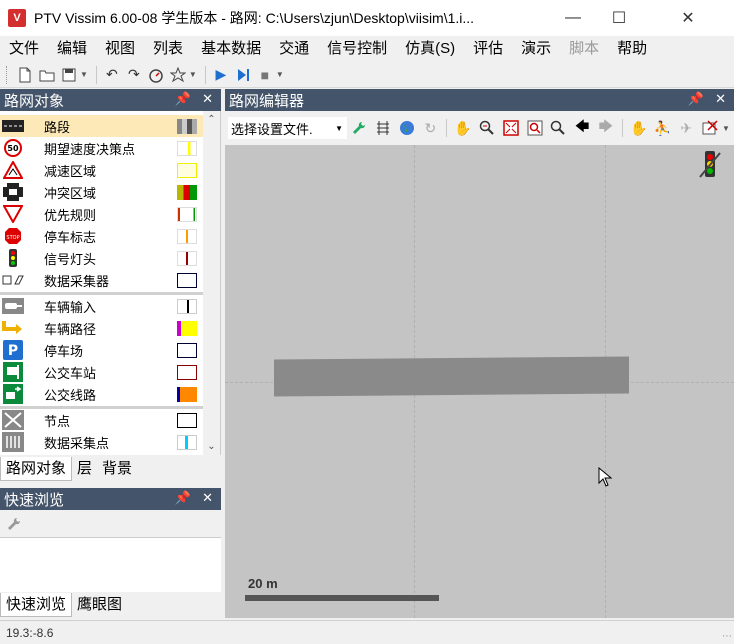 This screenshot has width=734, height=644. Describe the element at coordinates (112, 75) in the screenshot. I see `undo-icon: ↶` at that location.